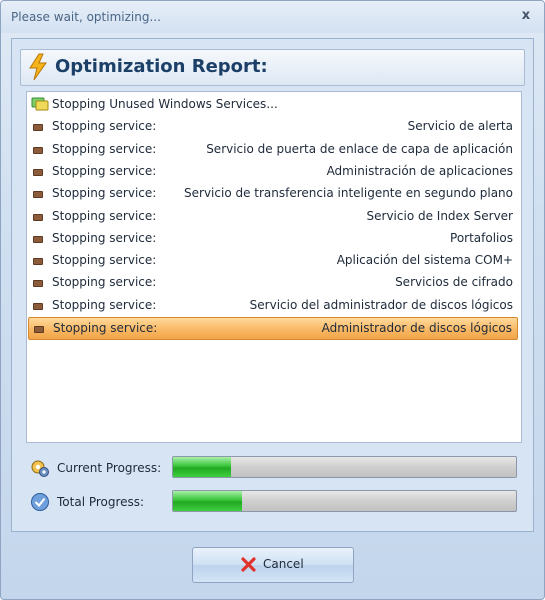  Describe the element at coordinates (460, 126) in the screenshot. I see `report-row-value: Servicio de alerta` at that location.